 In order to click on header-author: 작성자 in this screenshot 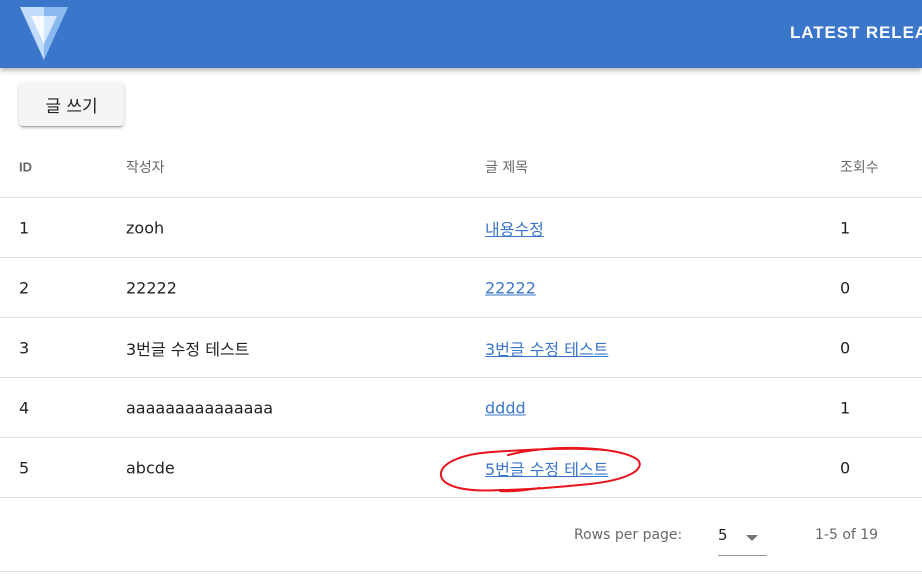, I will do `click(145, 167)`.